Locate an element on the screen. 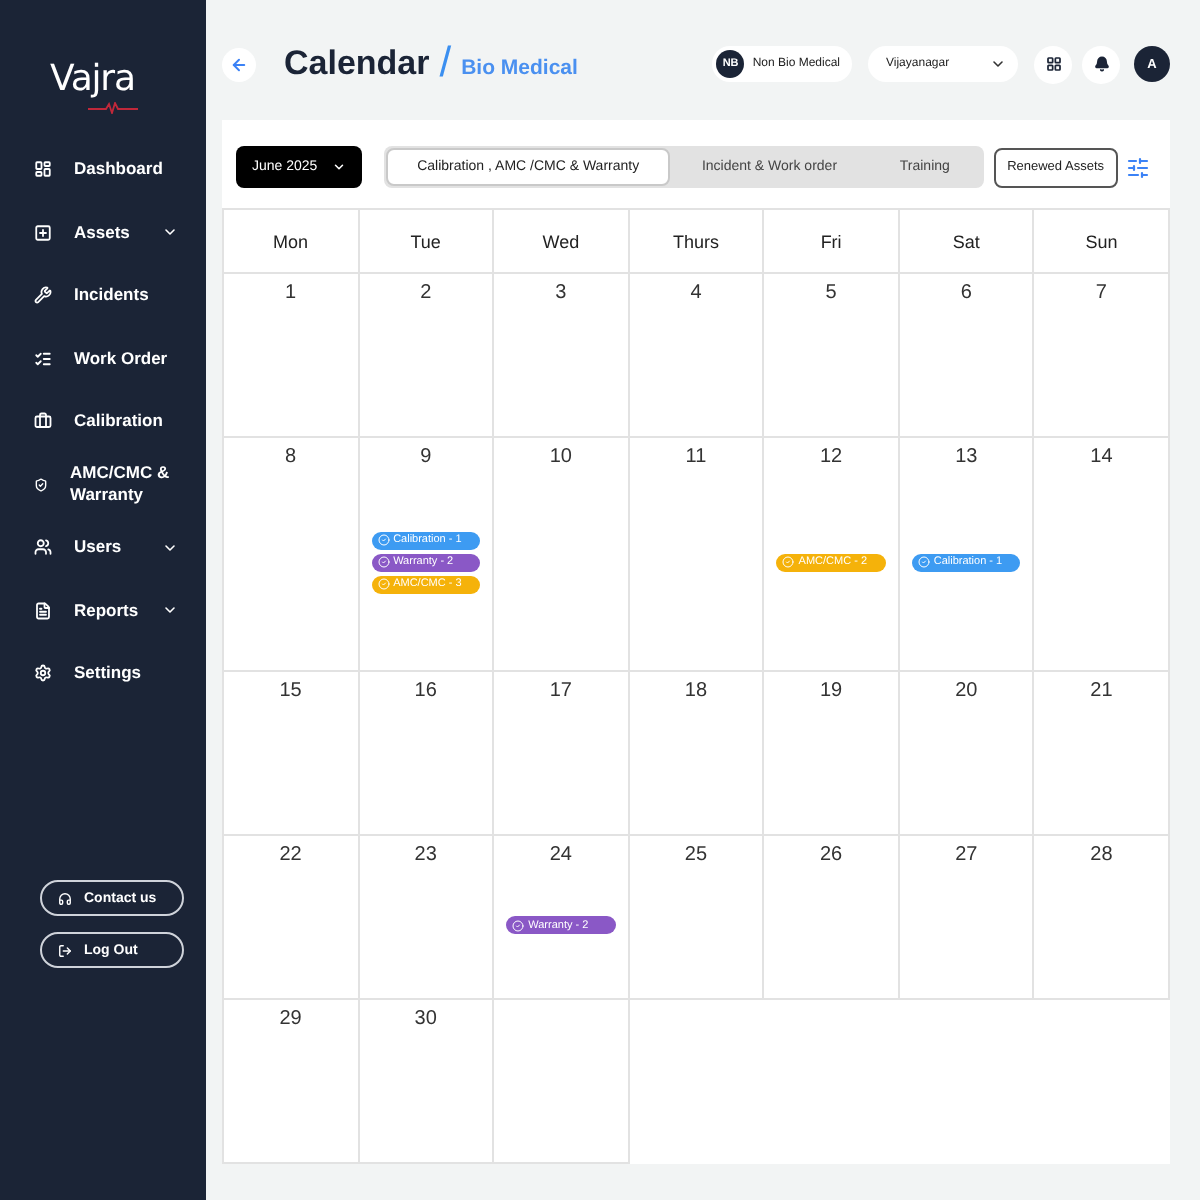 The height and width of the screenshot is (1200, 1200). day-number: 6 is located at coordinates (966, 294).